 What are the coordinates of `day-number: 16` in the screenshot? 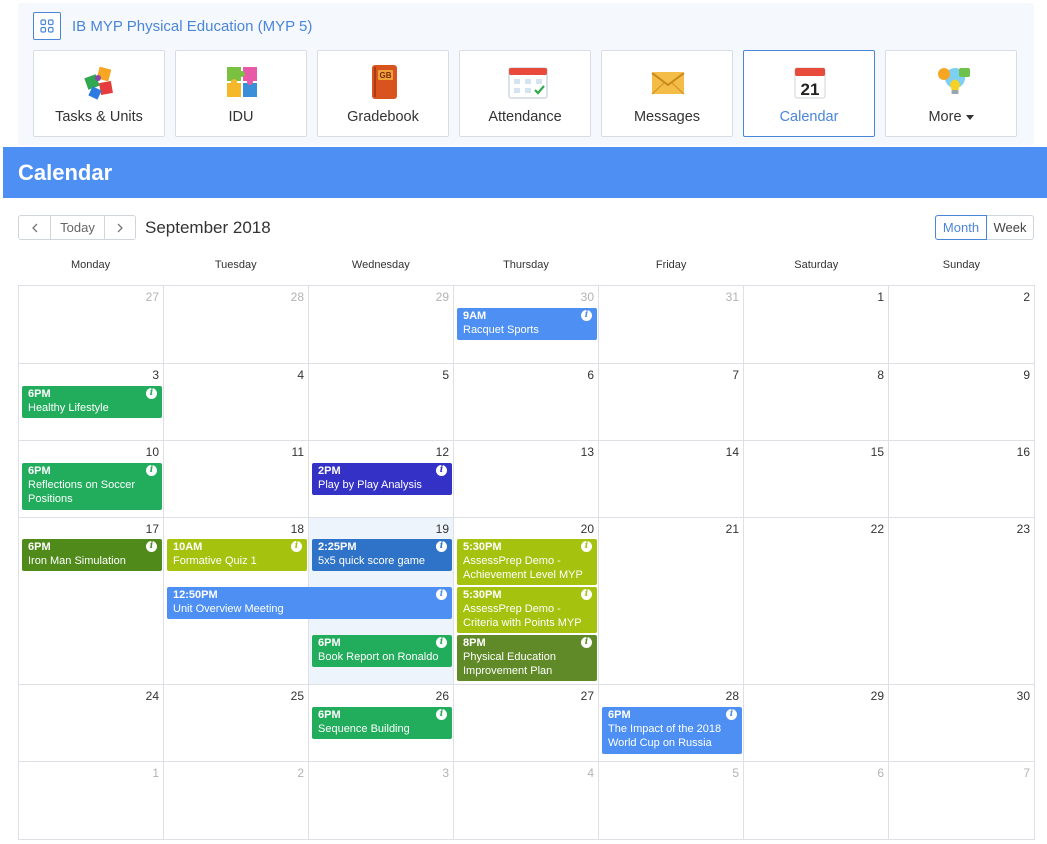 It's located at (1023, 452).